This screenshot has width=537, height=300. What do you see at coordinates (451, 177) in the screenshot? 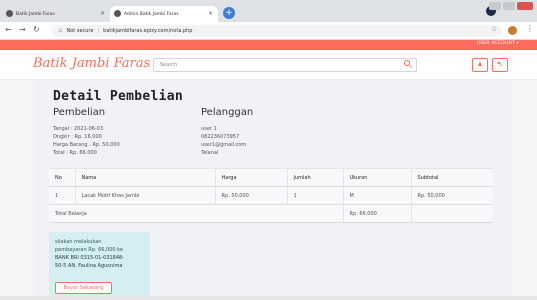
I see `column-header: Subtotal` at bounding box center [451, 177].